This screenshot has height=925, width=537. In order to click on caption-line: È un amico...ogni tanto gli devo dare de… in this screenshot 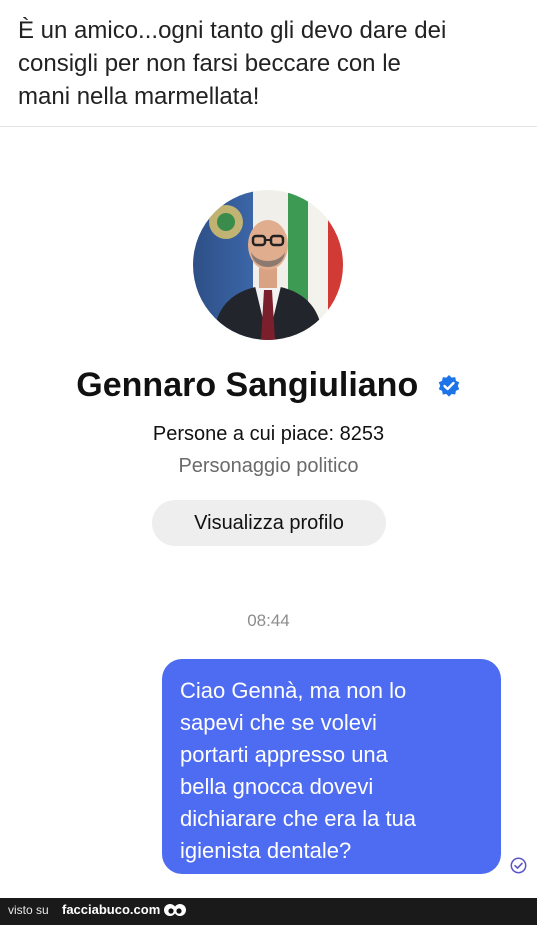, I will do `click(232, 30)`.